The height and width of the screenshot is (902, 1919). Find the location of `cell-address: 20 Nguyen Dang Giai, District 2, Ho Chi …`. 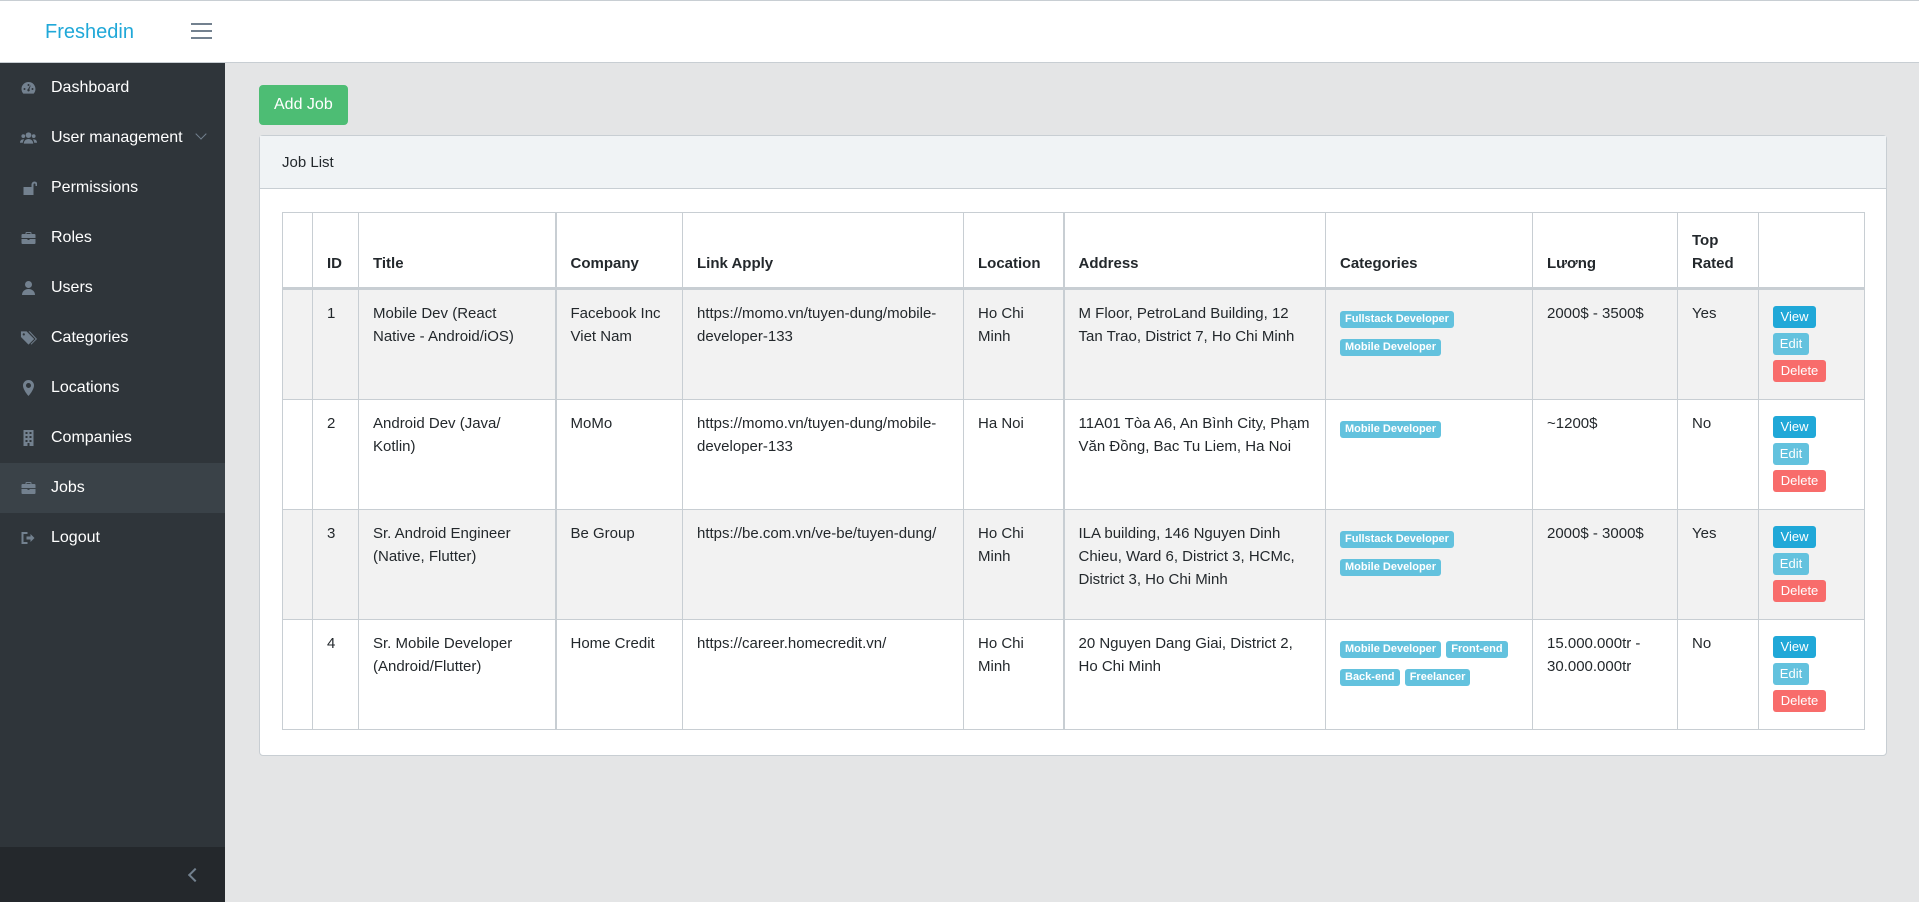

cell-address: 20 Nguyen Dang Giai, District 2, Ho Chi … is located at coordinates (1194, 674).